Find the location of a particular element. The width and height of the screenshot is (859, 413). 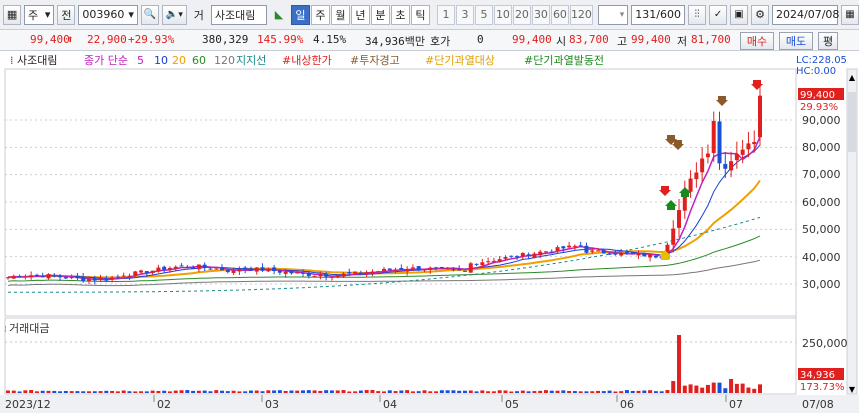

speaker-icon: 🔈 ▾ is located at coordinates (174, 14).